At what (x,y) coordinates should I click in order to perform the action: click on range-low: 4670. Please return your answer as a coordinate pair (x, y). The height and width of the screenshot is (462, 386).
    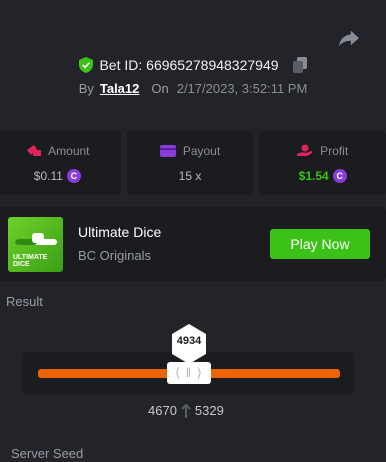
    Looking at the image, I should click on (162, 410).